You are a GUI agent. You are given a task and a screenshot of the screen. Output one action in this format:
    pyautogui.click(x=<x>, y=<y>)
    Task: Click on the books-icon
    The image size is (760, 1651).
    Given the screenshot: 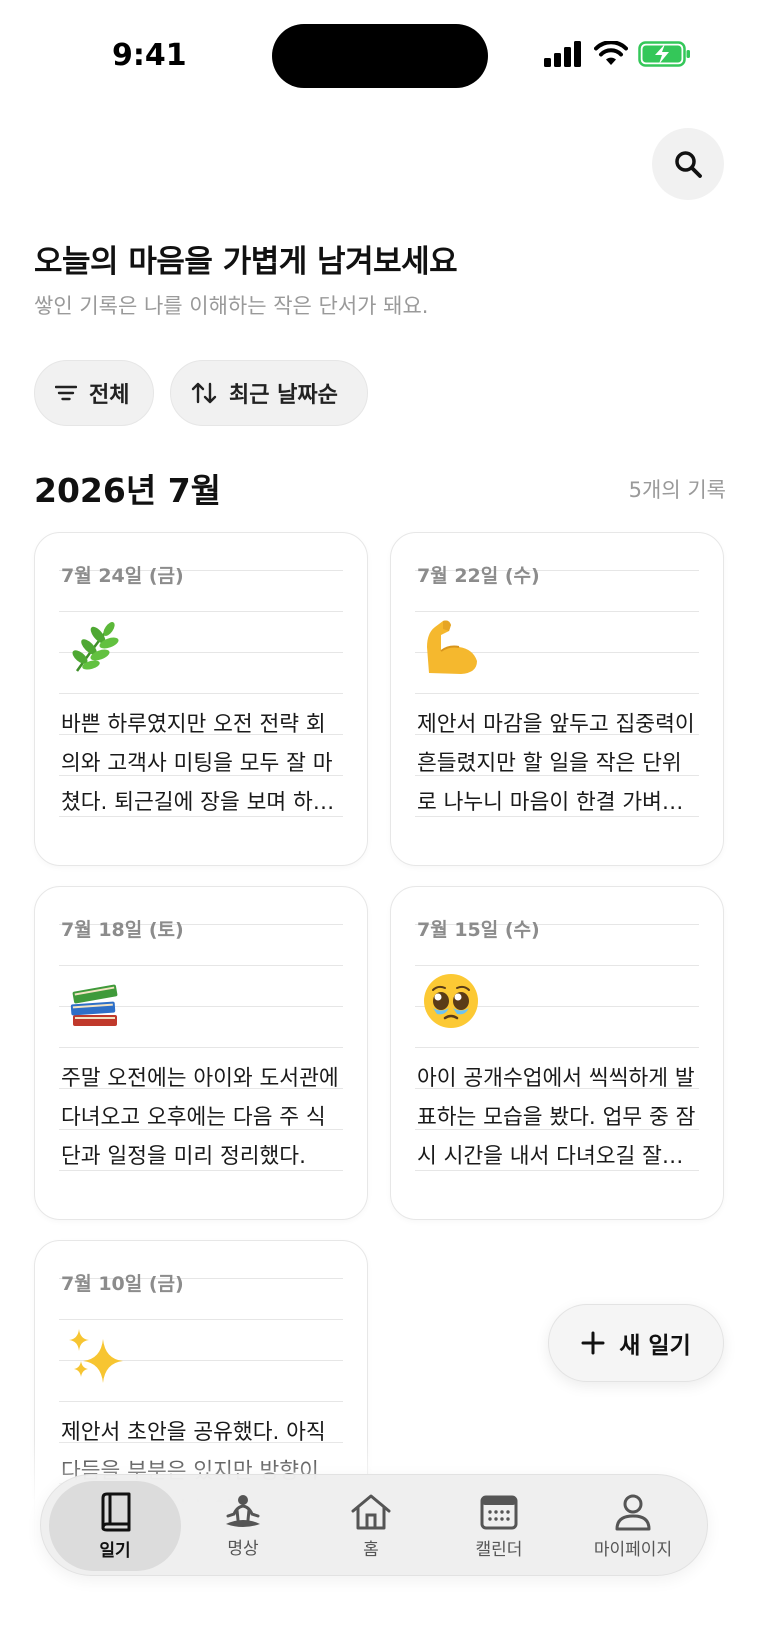 What is the action you would take?
    pyautogui.click(x=94, y=1005)
    